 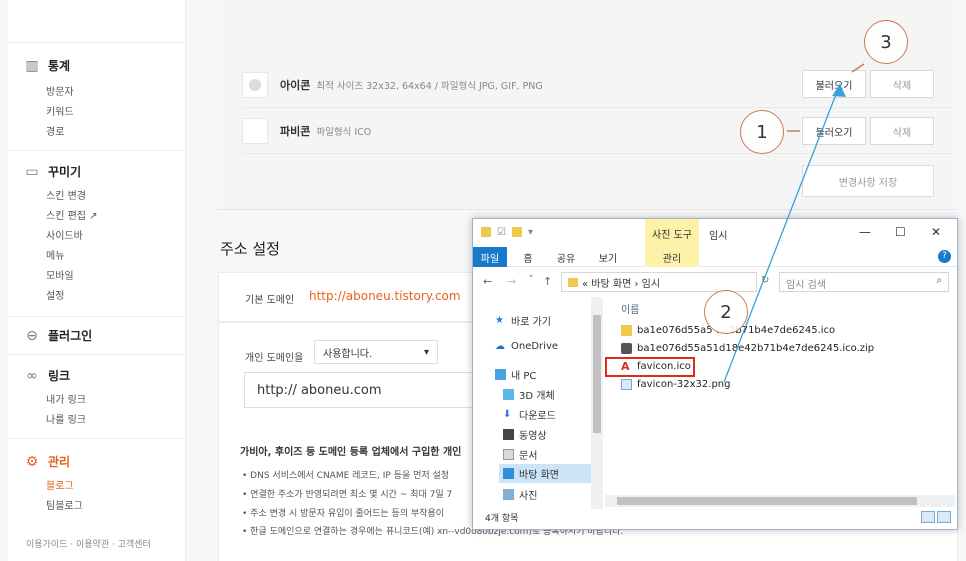 What do you see at coordinates (55, 294) in the screenshot?
I see `sidebar-item-settings: 설정` at bounding box center [55, 294].